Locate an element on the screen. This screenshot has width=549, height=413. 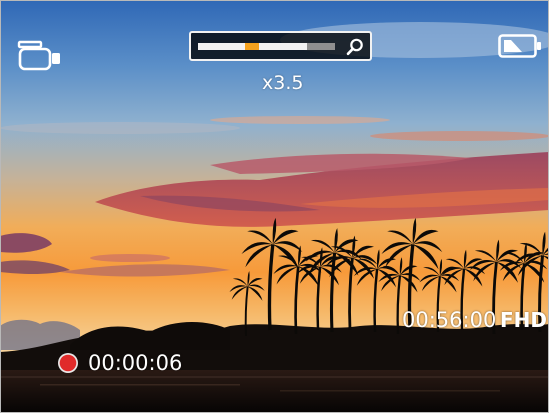
zoom-bar is located at coordinates (280, 46).